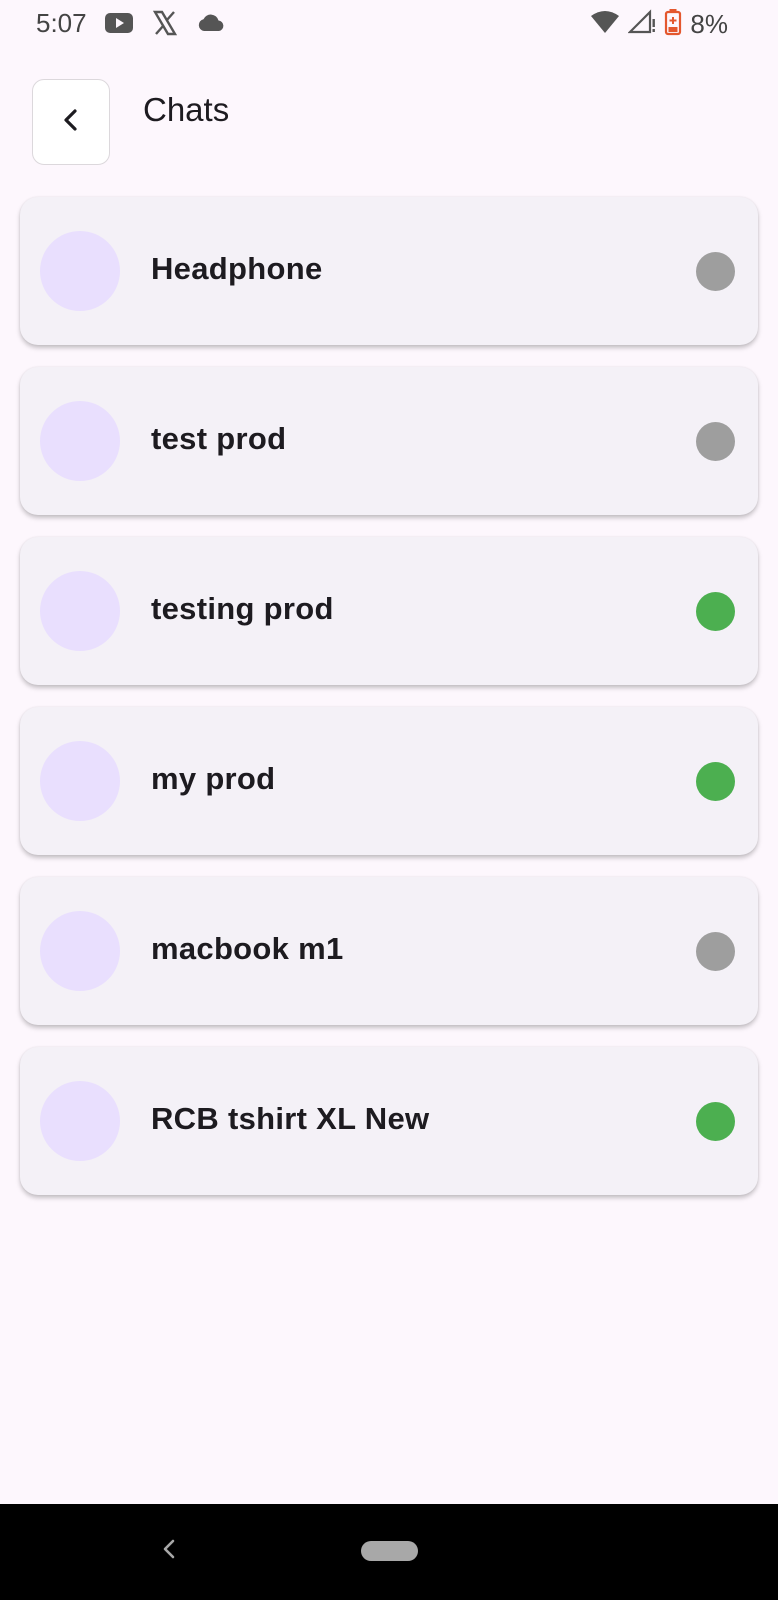 This screenshot has width=778, height=1600. Describe the element at coordinates (709, 24) in the screenshot. I see `battery-percent: 8%` at that location.